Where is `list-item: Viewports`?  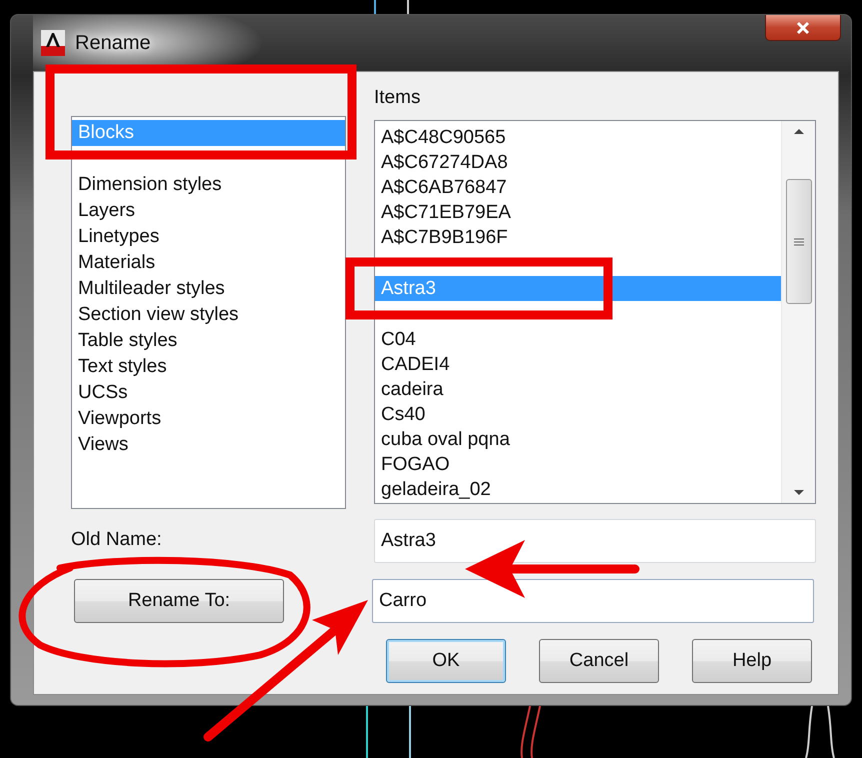 list-item: Viewports is located at coordinates (208, 419).